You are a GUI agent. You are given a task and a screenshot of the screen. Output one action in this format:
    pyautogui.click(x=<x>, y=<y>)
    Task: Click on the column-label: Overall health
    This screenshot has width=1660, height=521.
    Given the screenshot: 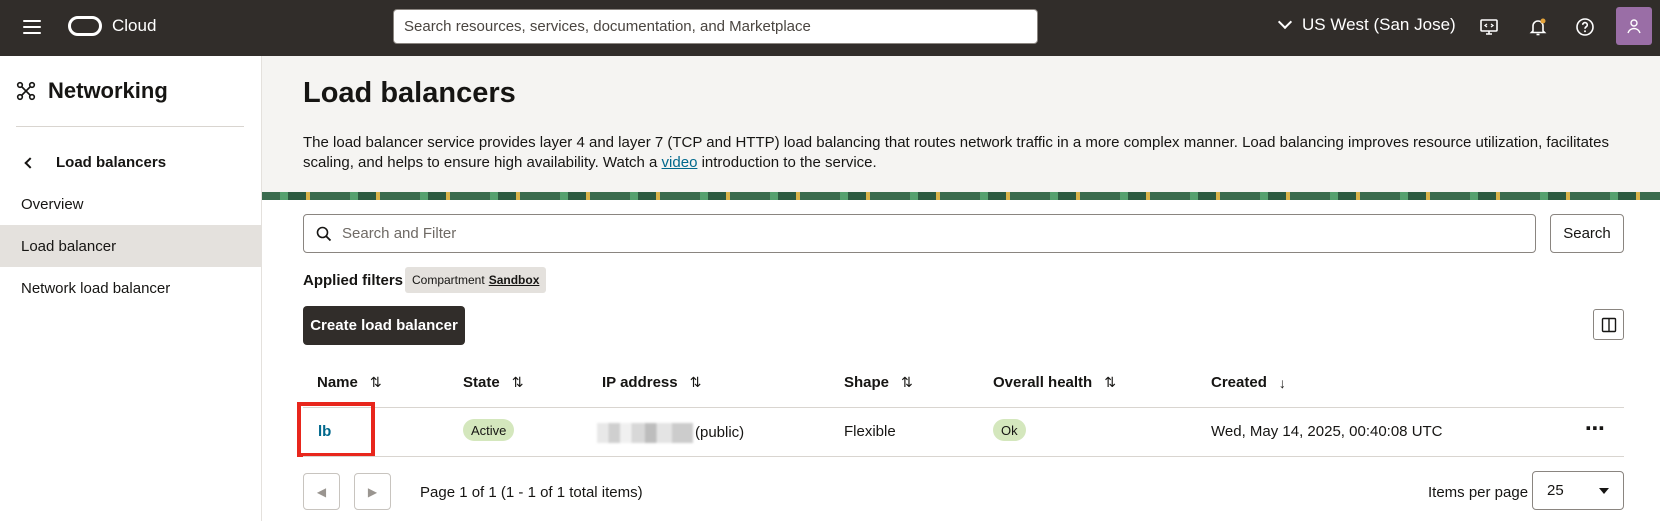 What is the action you would take?
    pyautogui.click(x=1043, y=382)
    